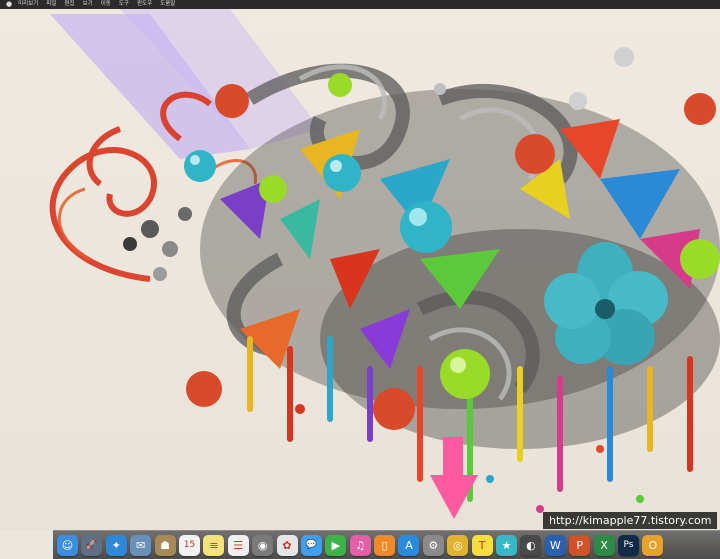 This screenshot has width=720, height=559. What do you see at coordinates (507, 545) in the screenshot?
I see `star-app-icon: ★` at bounding box center [507, 545].